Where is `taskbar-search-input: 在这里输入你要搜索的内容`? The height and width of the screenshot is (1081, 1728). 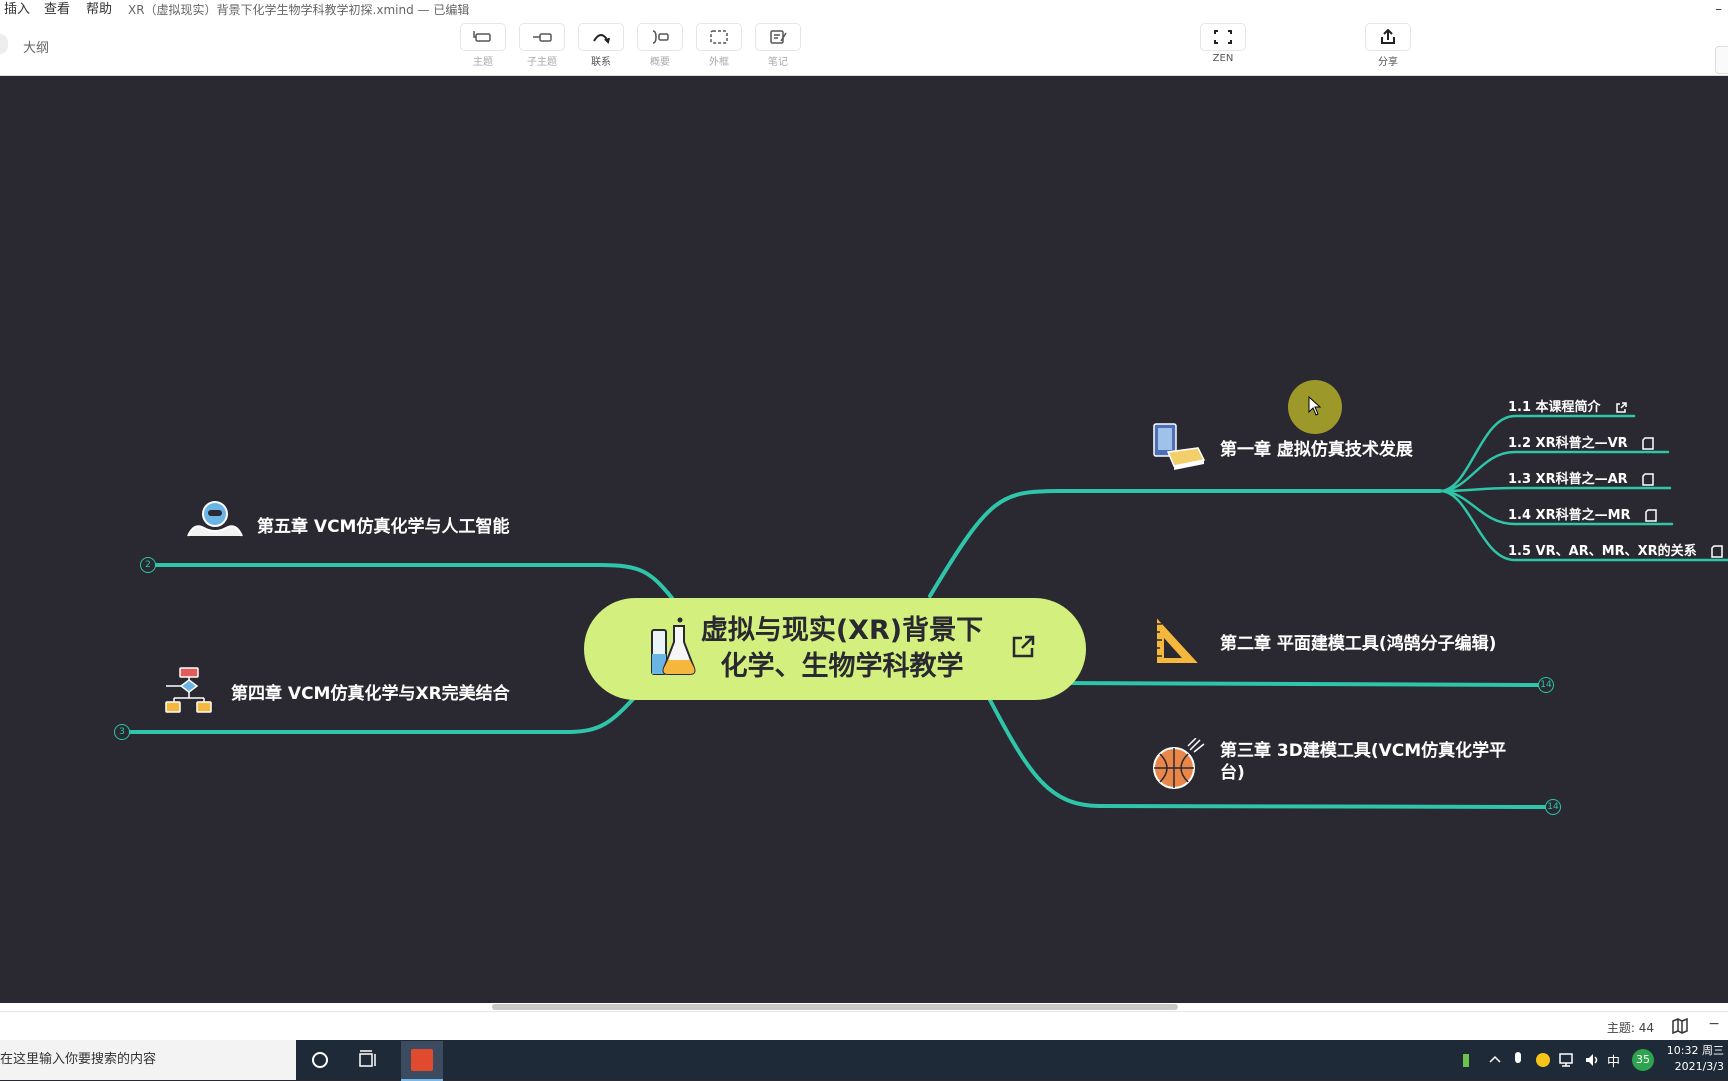 taskbar-search-input: 在这里输入你要搜索的内容 is located at coordinates (148, 1060).